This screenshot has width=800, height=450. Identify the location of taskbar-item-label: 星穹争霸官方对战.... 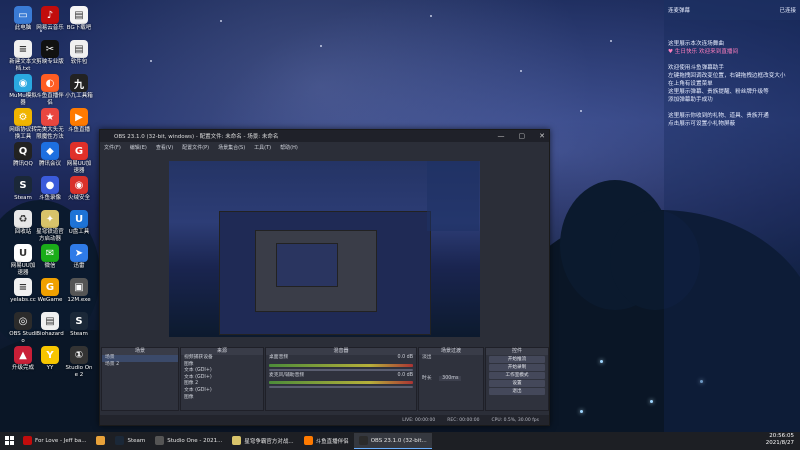
(269, 441).